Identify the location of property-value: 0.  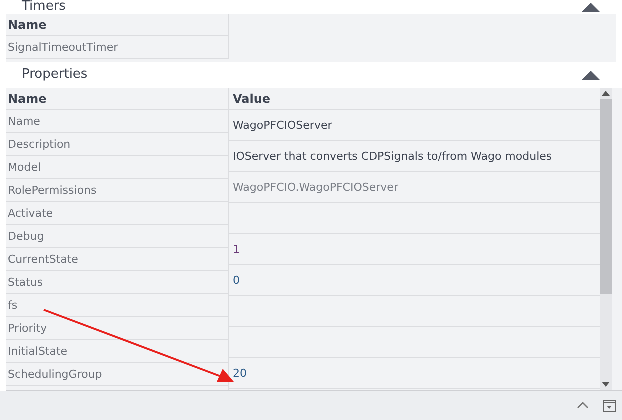
(414, 280).